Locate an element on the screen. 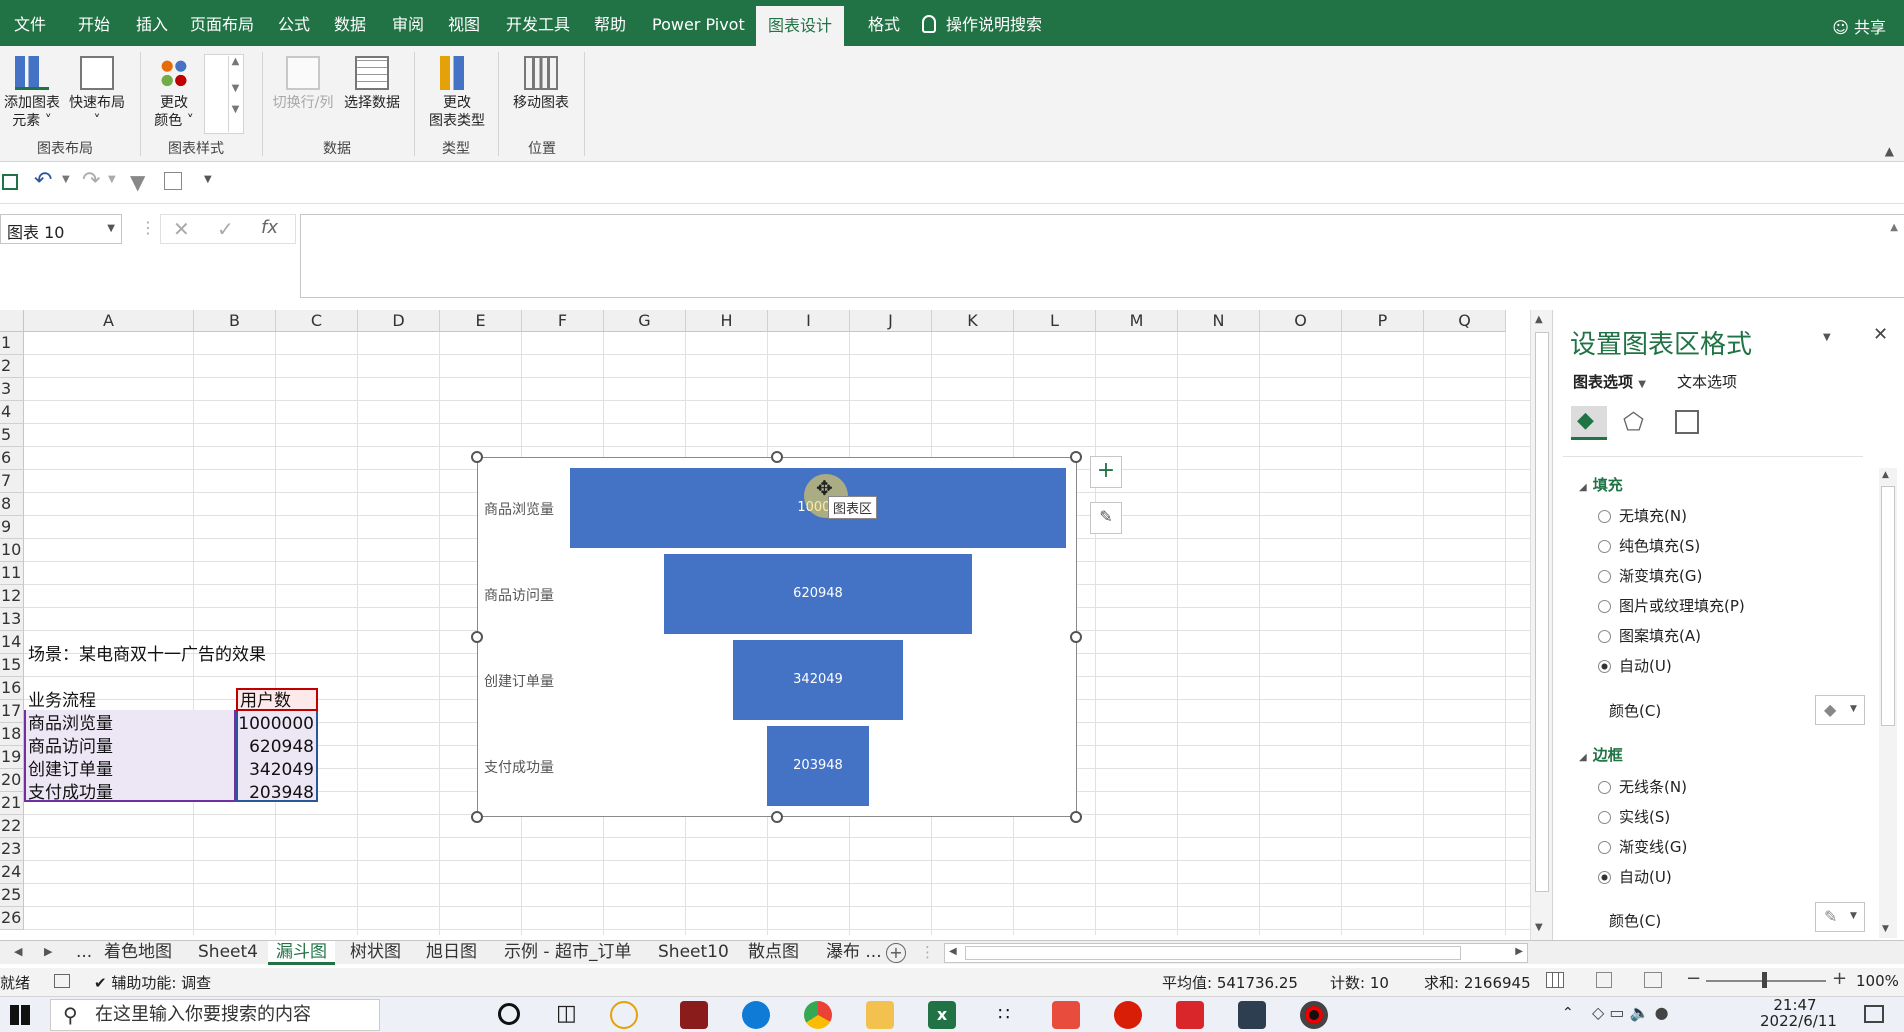 This screenshot has width=1904, height=1032. expand-formula-icon: ▲ is located at coordinates (1894, 227).